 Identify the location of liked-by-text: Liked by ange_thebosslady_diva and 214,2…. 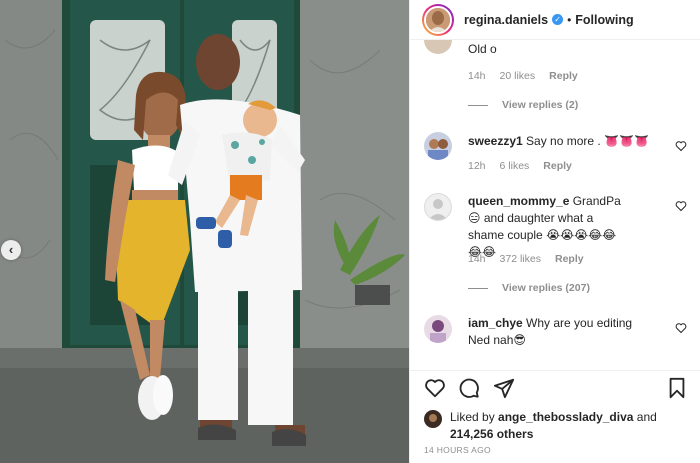
(553, 426).